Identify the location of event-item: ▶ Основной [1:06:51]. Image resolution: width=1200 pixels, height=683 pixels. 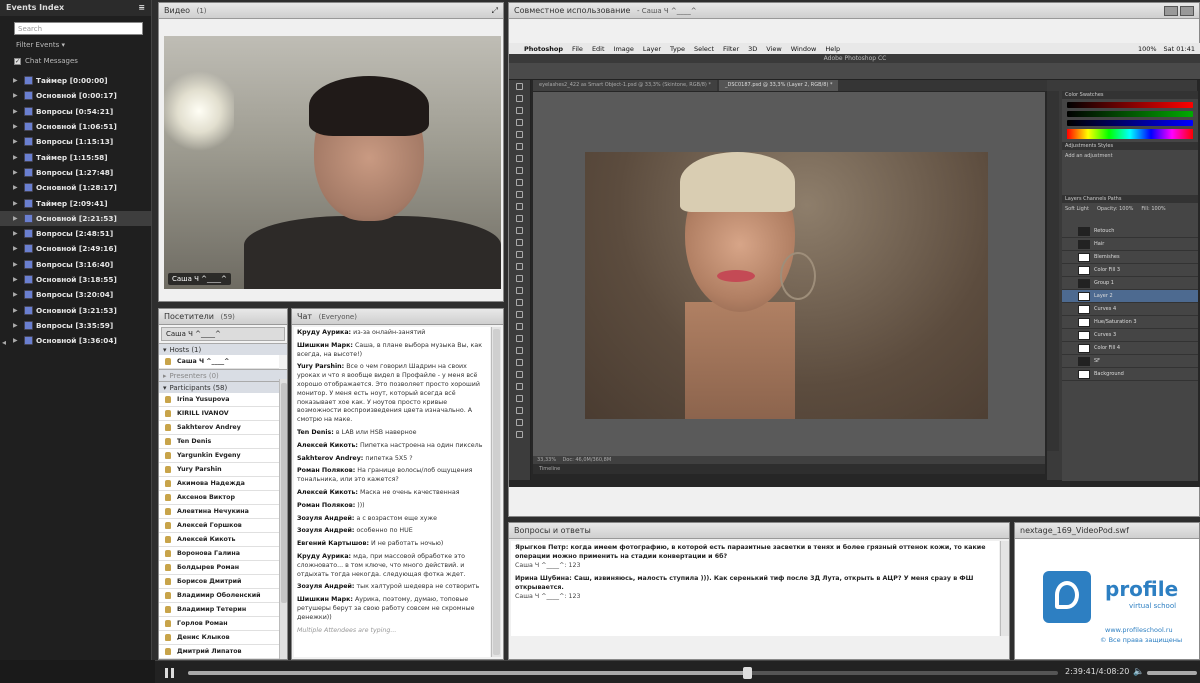
(75, 126).